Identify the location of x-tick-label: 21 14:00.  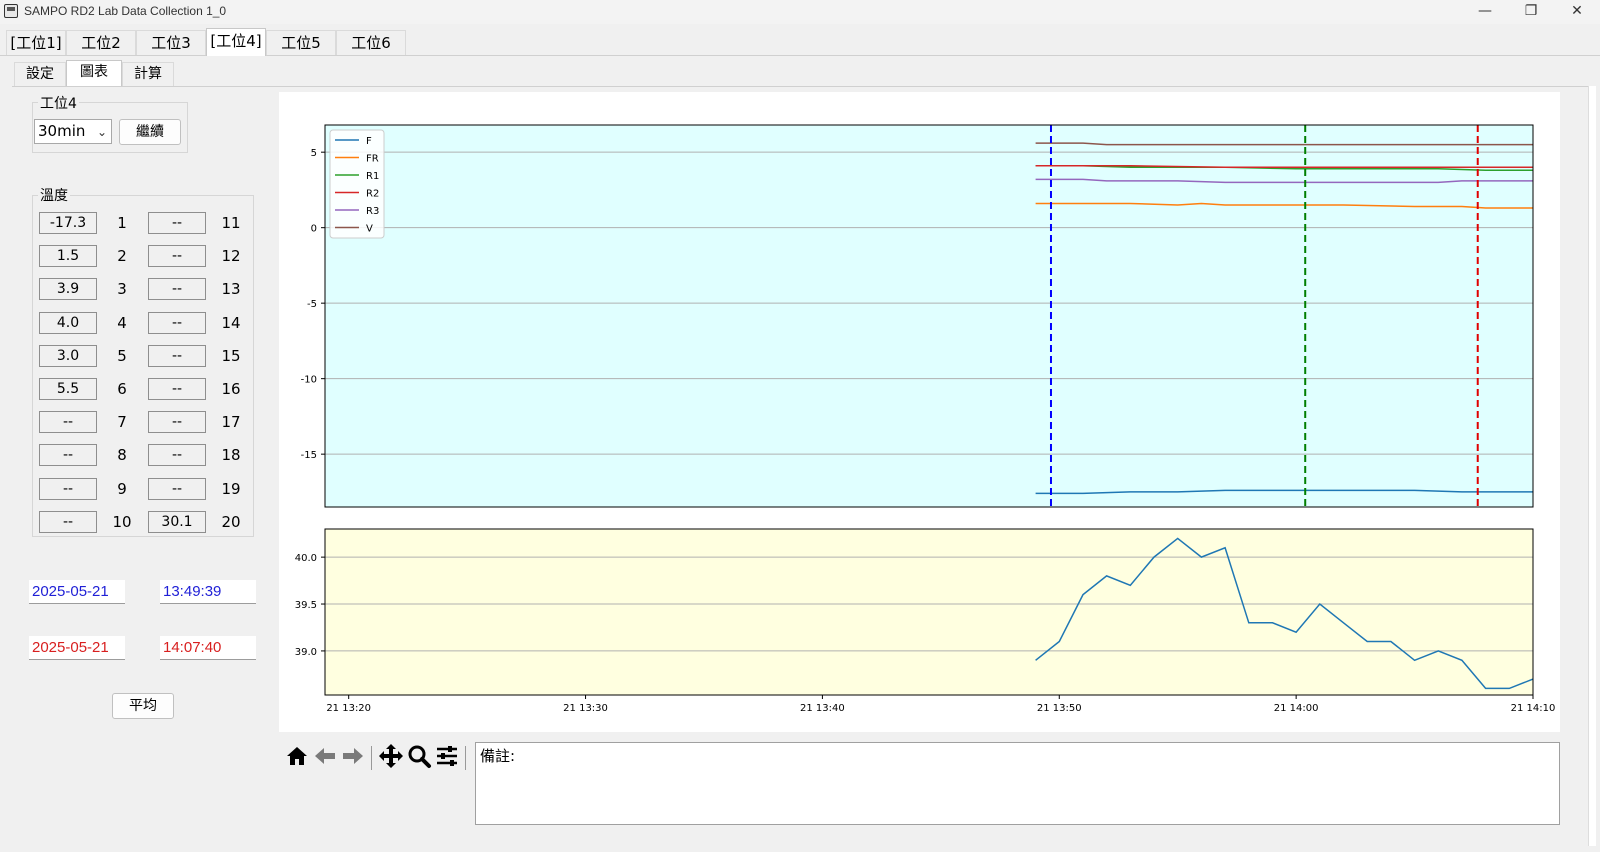
(1296, 708).